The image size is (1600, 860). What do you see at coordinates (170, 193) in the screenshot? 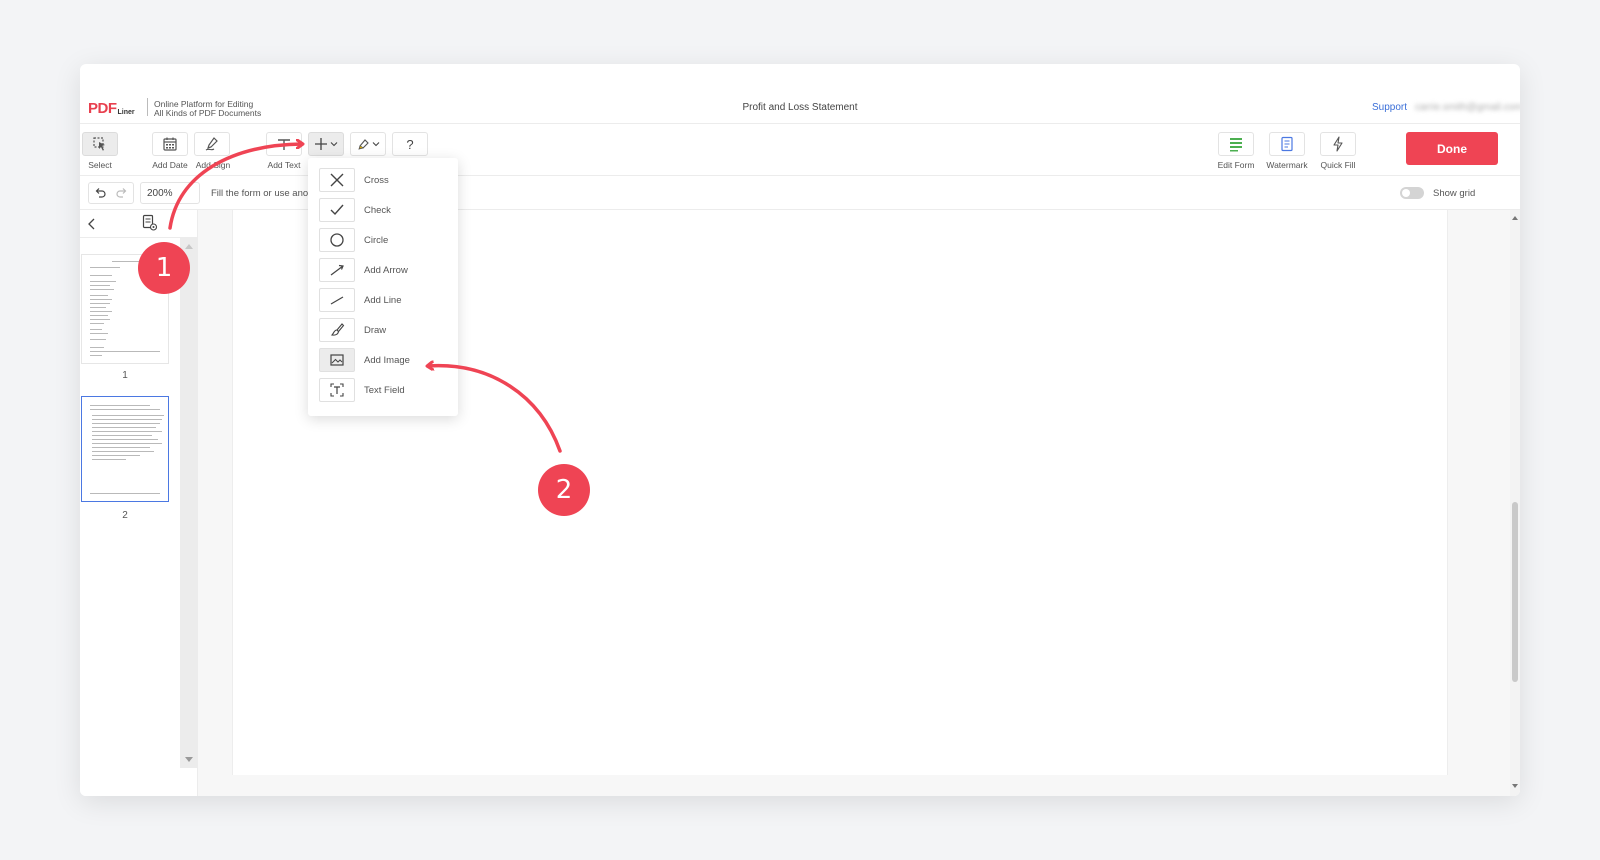
I see `zoom-selector: 200%` at bounding box center [170, 193].